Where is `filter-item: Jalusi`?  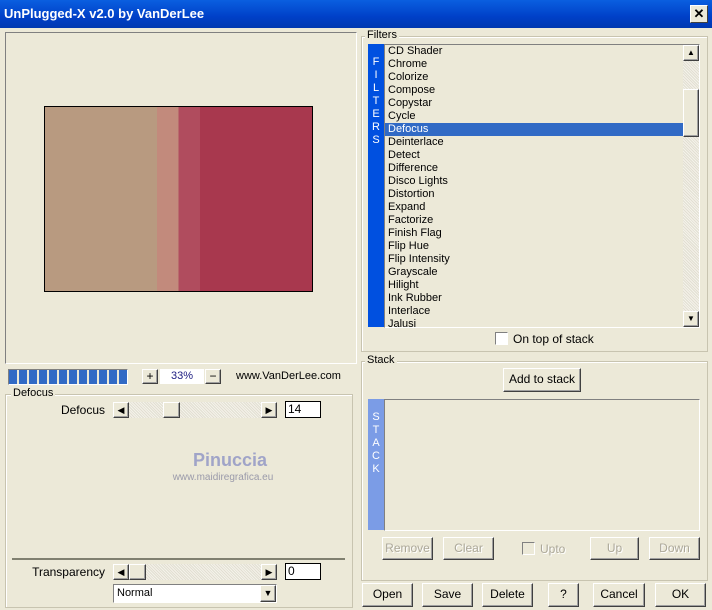
filter-item: Jalusi is located at coordinates (534, 322).